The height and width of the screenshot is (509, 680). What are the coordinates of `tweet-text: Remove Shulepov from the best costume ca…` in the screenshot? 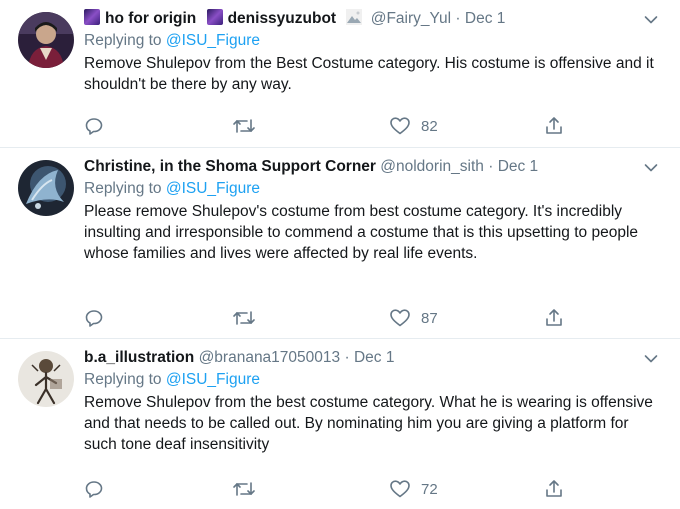 It's located at (368, 423).